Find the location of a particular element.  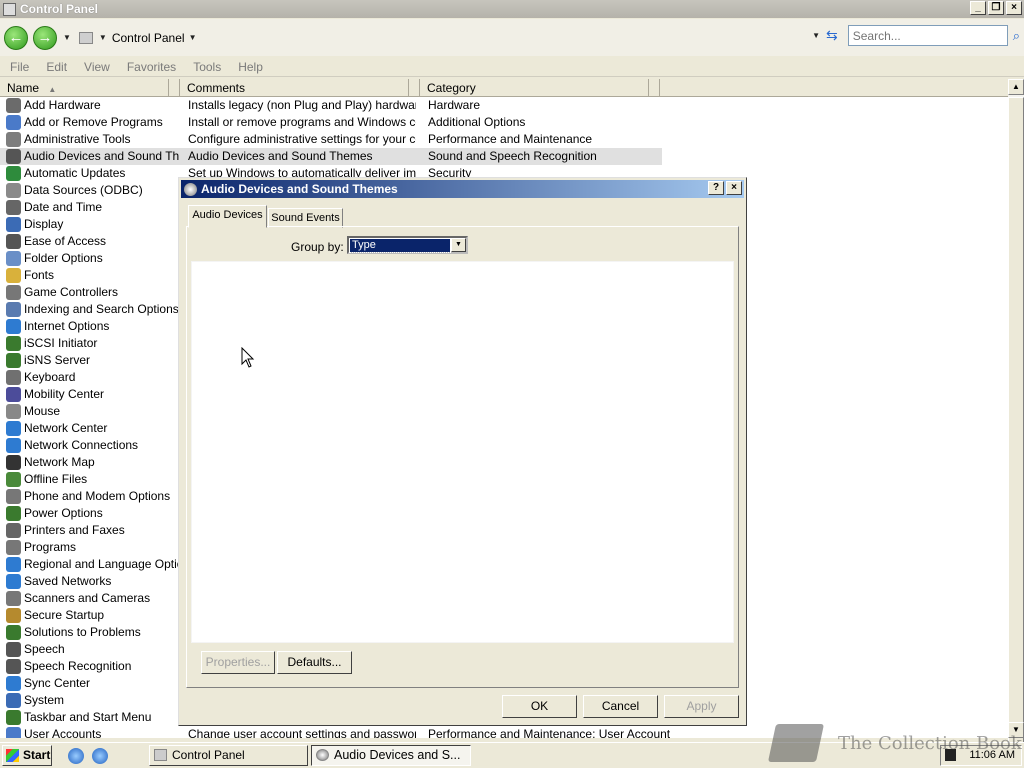

address-dropdown-icon: ▼ is located at coordinates (193, 37).